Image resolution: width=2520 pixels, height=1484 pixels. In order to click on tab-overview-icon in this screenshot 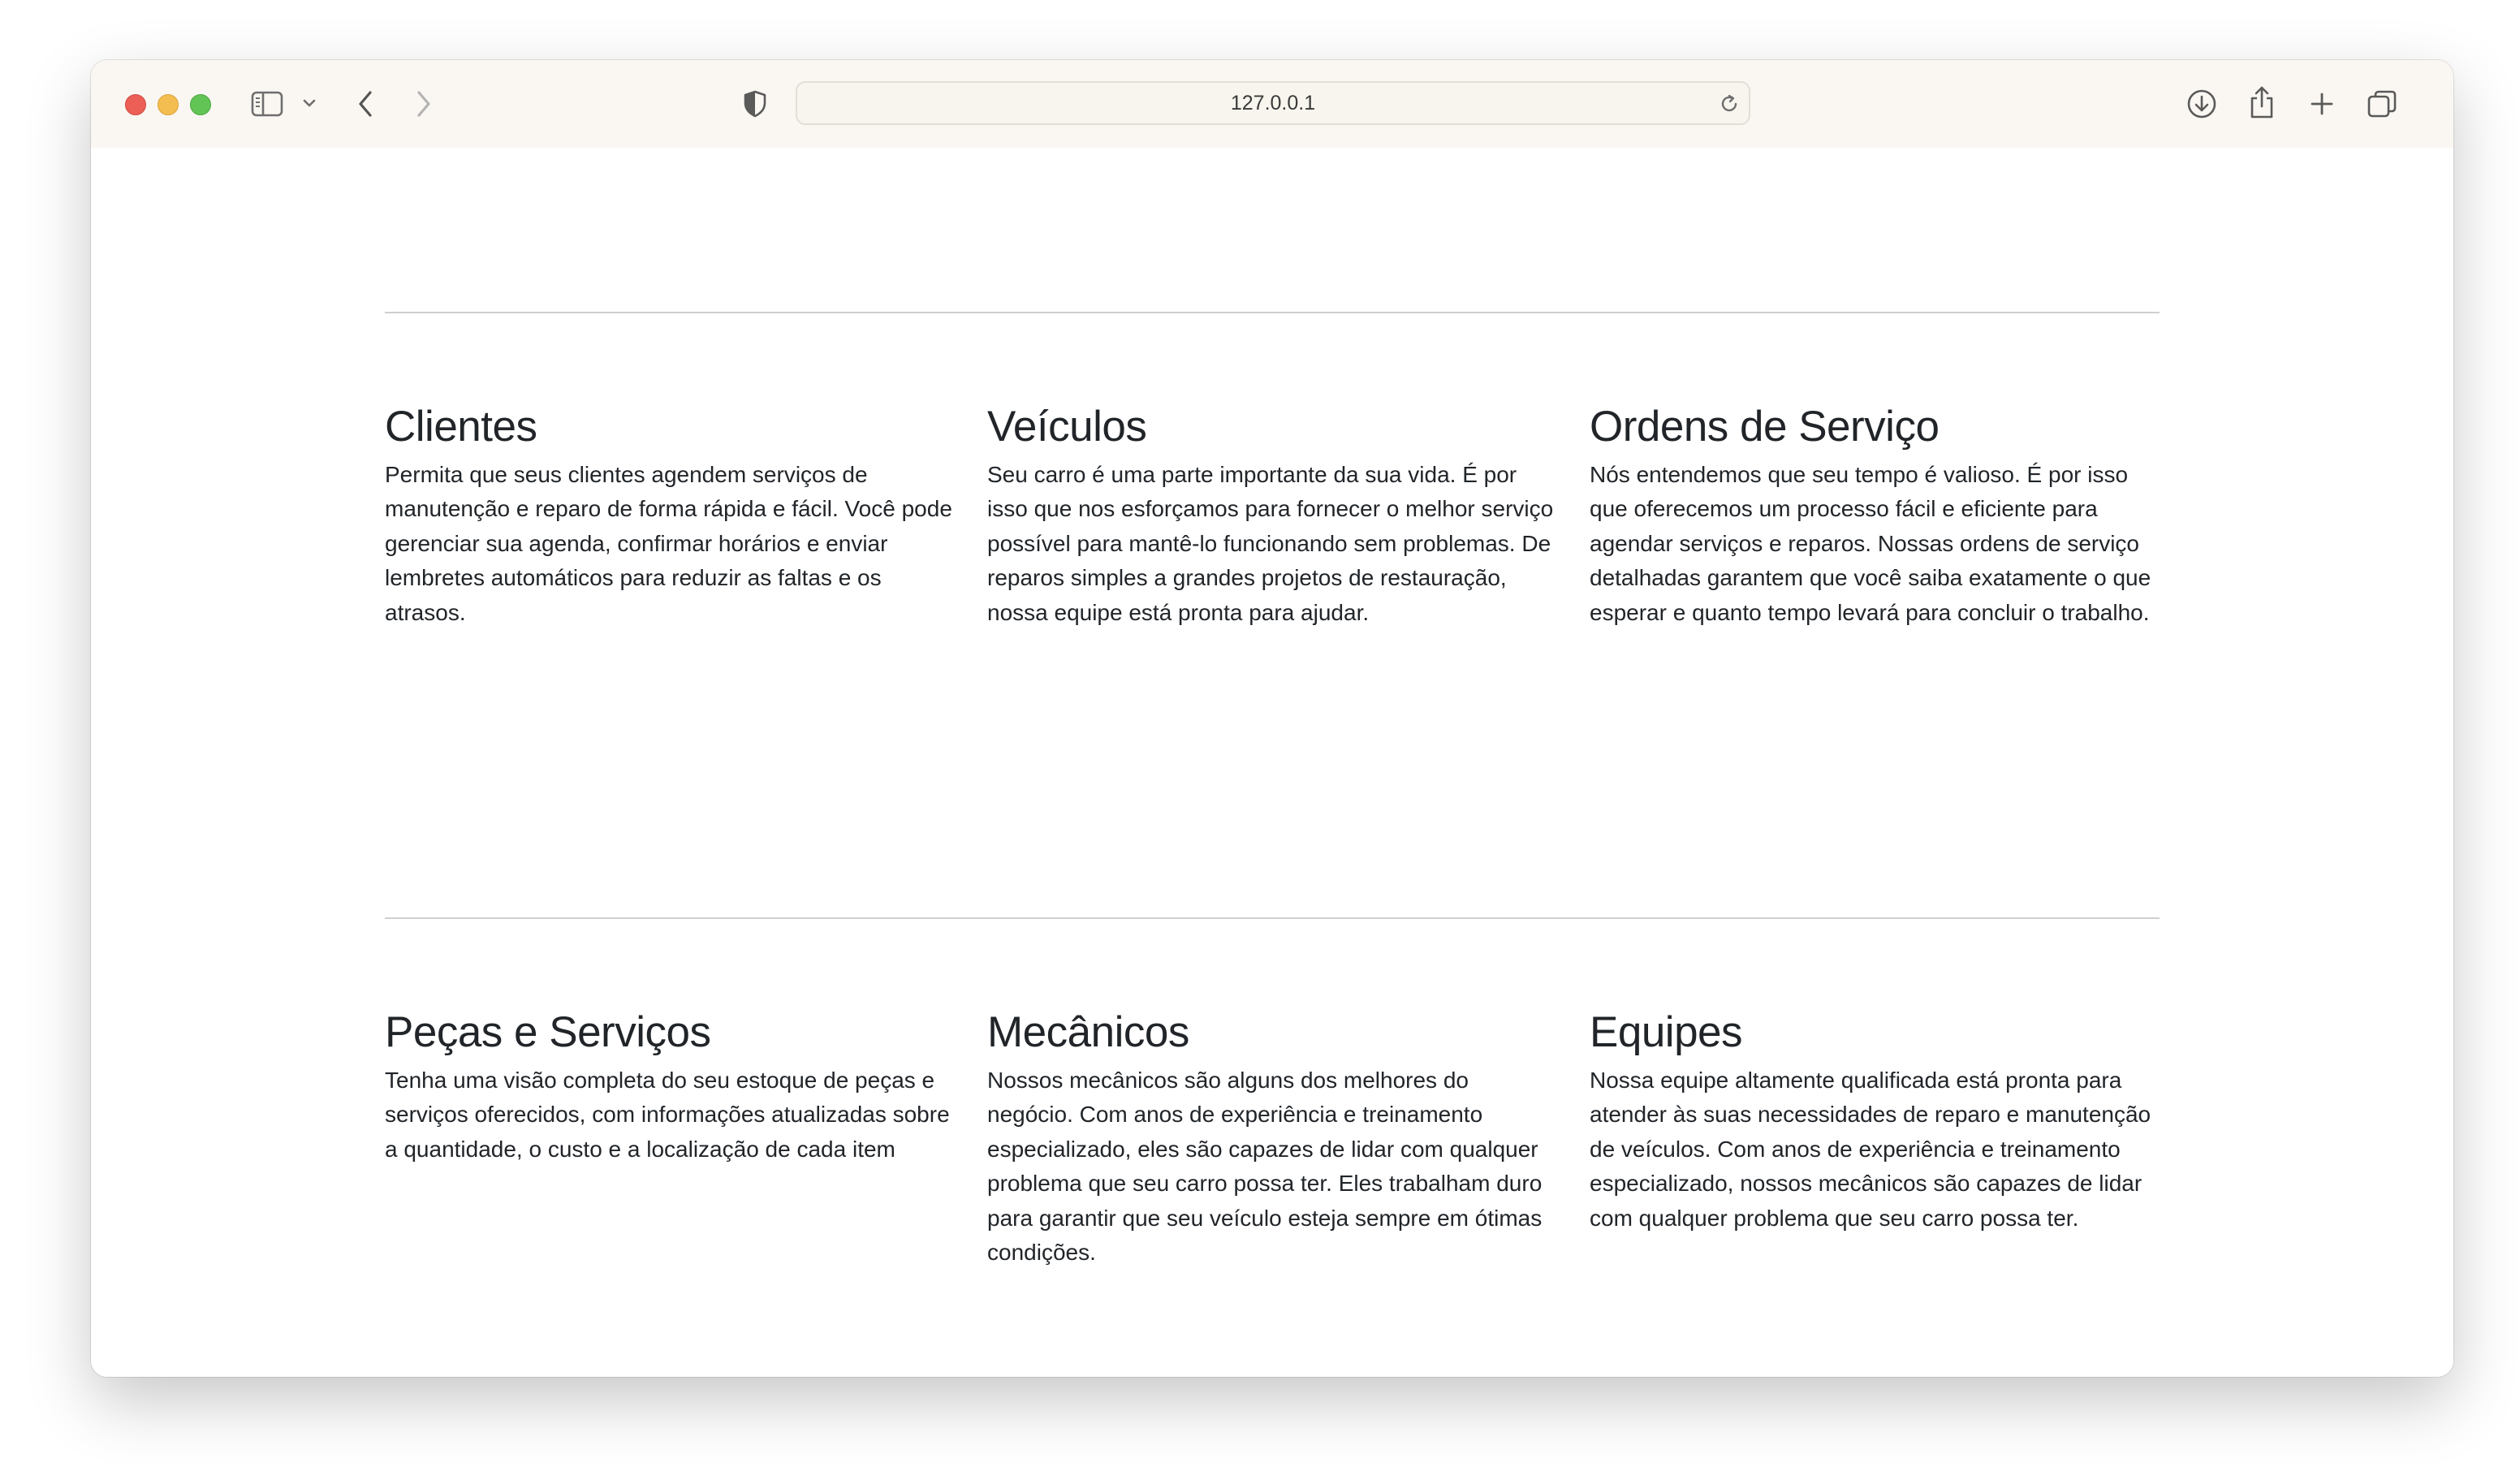, I will do `click(2382, 104)`.